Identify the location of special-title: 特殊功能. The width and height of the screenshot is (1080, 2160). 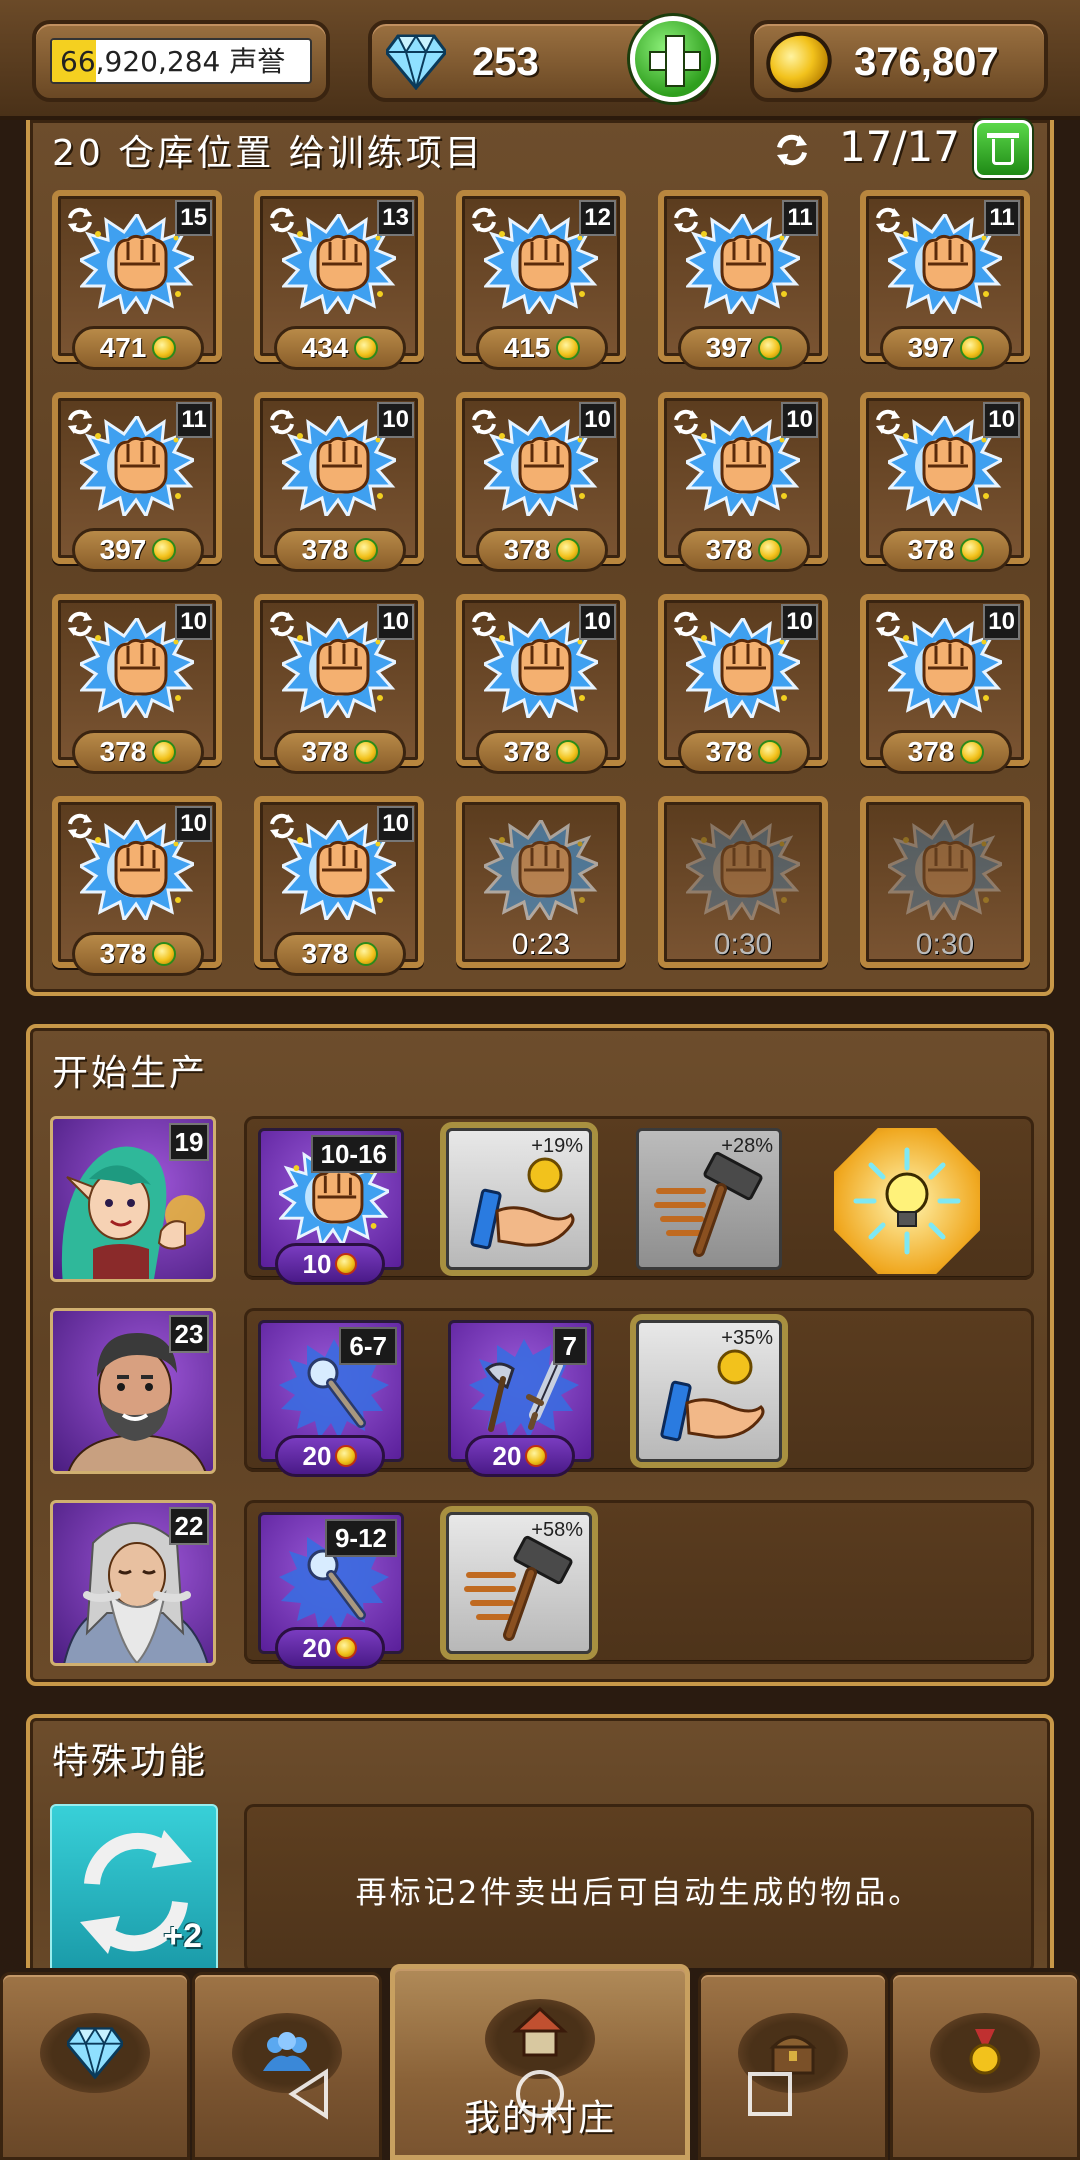
(130, 1761).